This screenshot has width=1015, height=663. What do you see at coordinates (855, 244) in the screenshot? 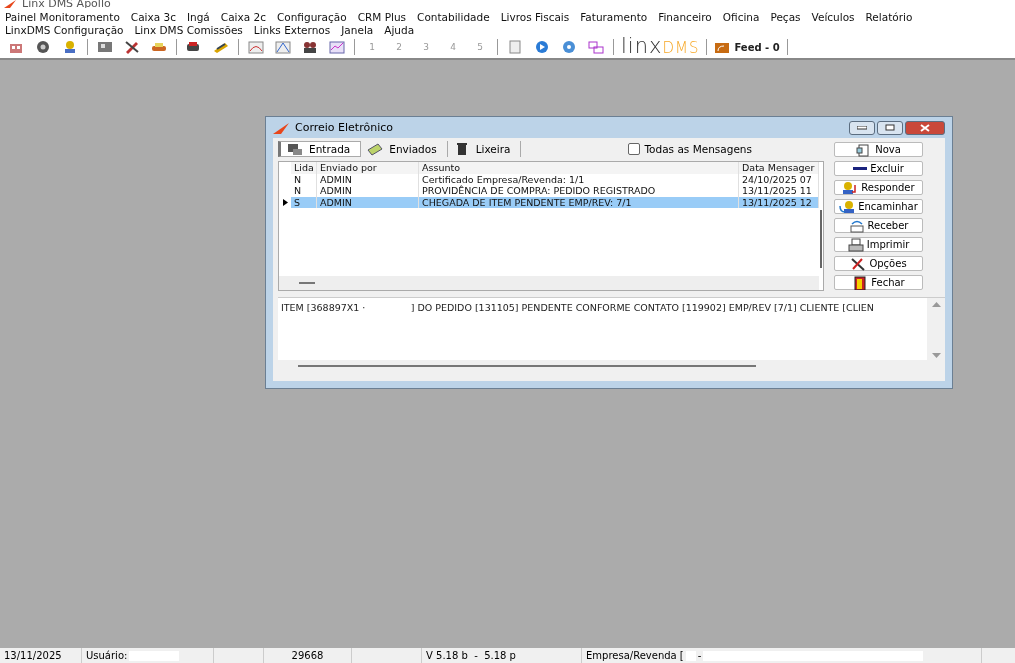
I see `printer-icon` at bounding box center [855, 244].